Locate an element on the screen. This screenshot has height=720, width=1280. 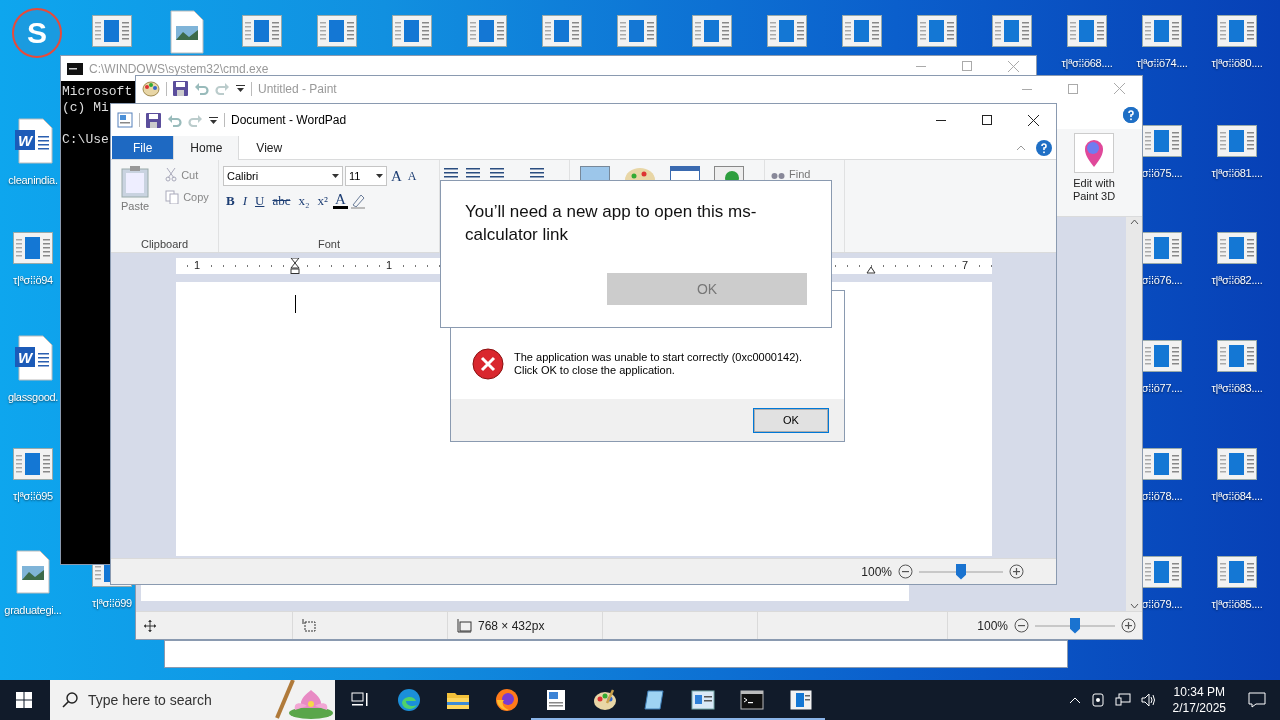
ruler-number: 1 is located at coordinates (197, 265).